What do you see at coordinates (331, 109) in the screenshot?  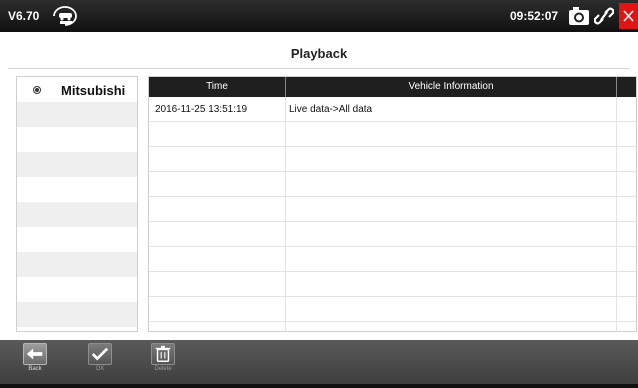 I see `cell-vehicle-information: Live data->All data` at bounding box center [331, 109].